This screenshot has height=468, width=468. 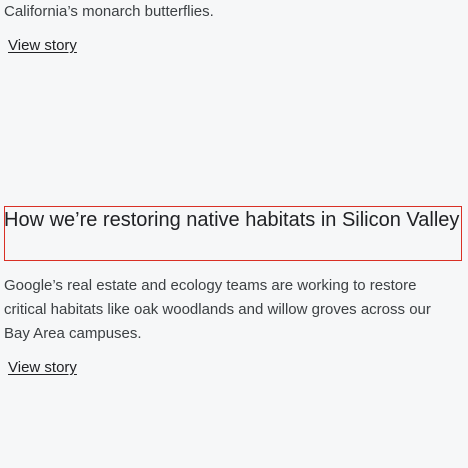 I want to click on story-description-previous: California’s monarch butterflies., so click(x=109, y=11).